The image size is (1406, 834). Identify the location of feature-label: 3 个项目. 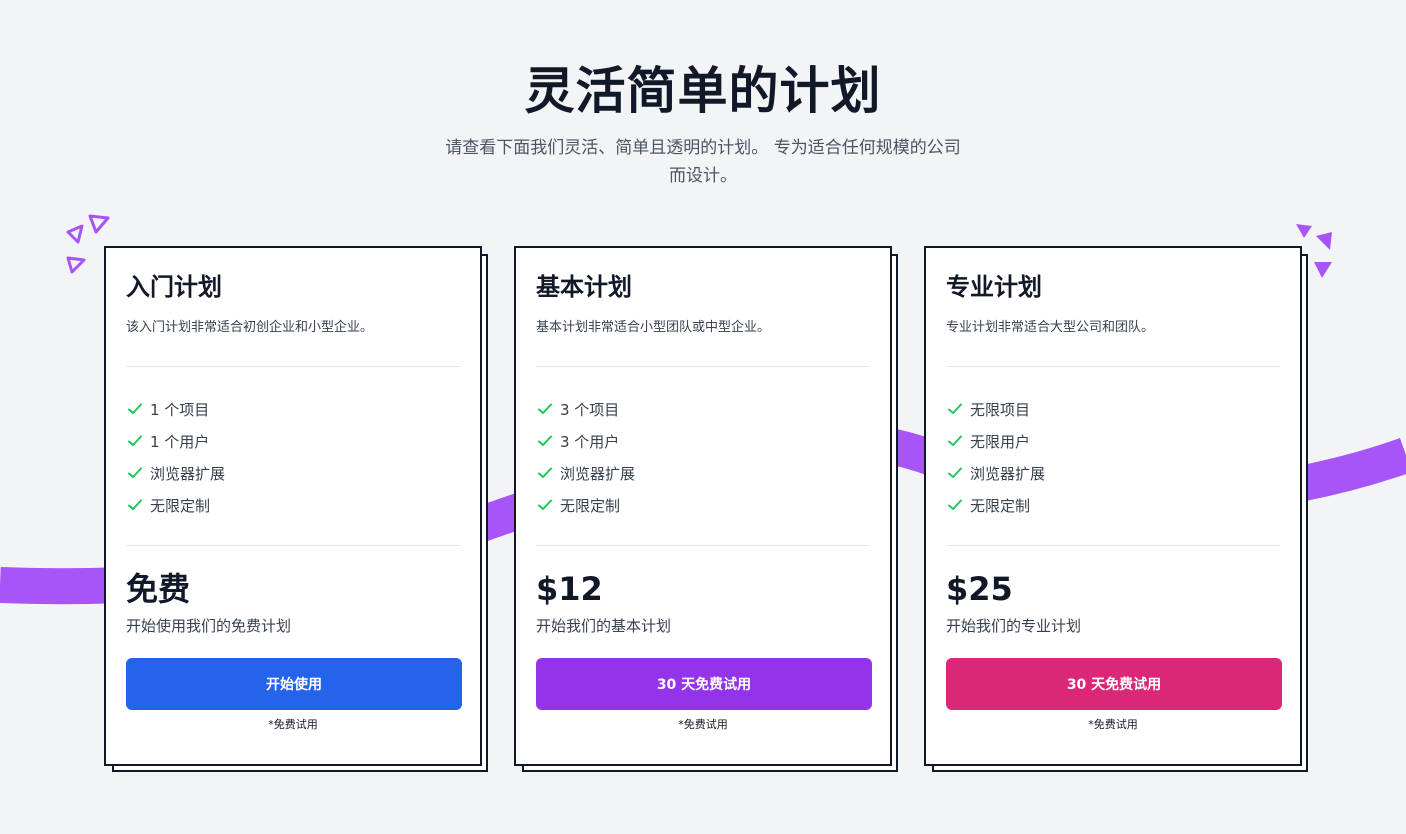
(590, 409).